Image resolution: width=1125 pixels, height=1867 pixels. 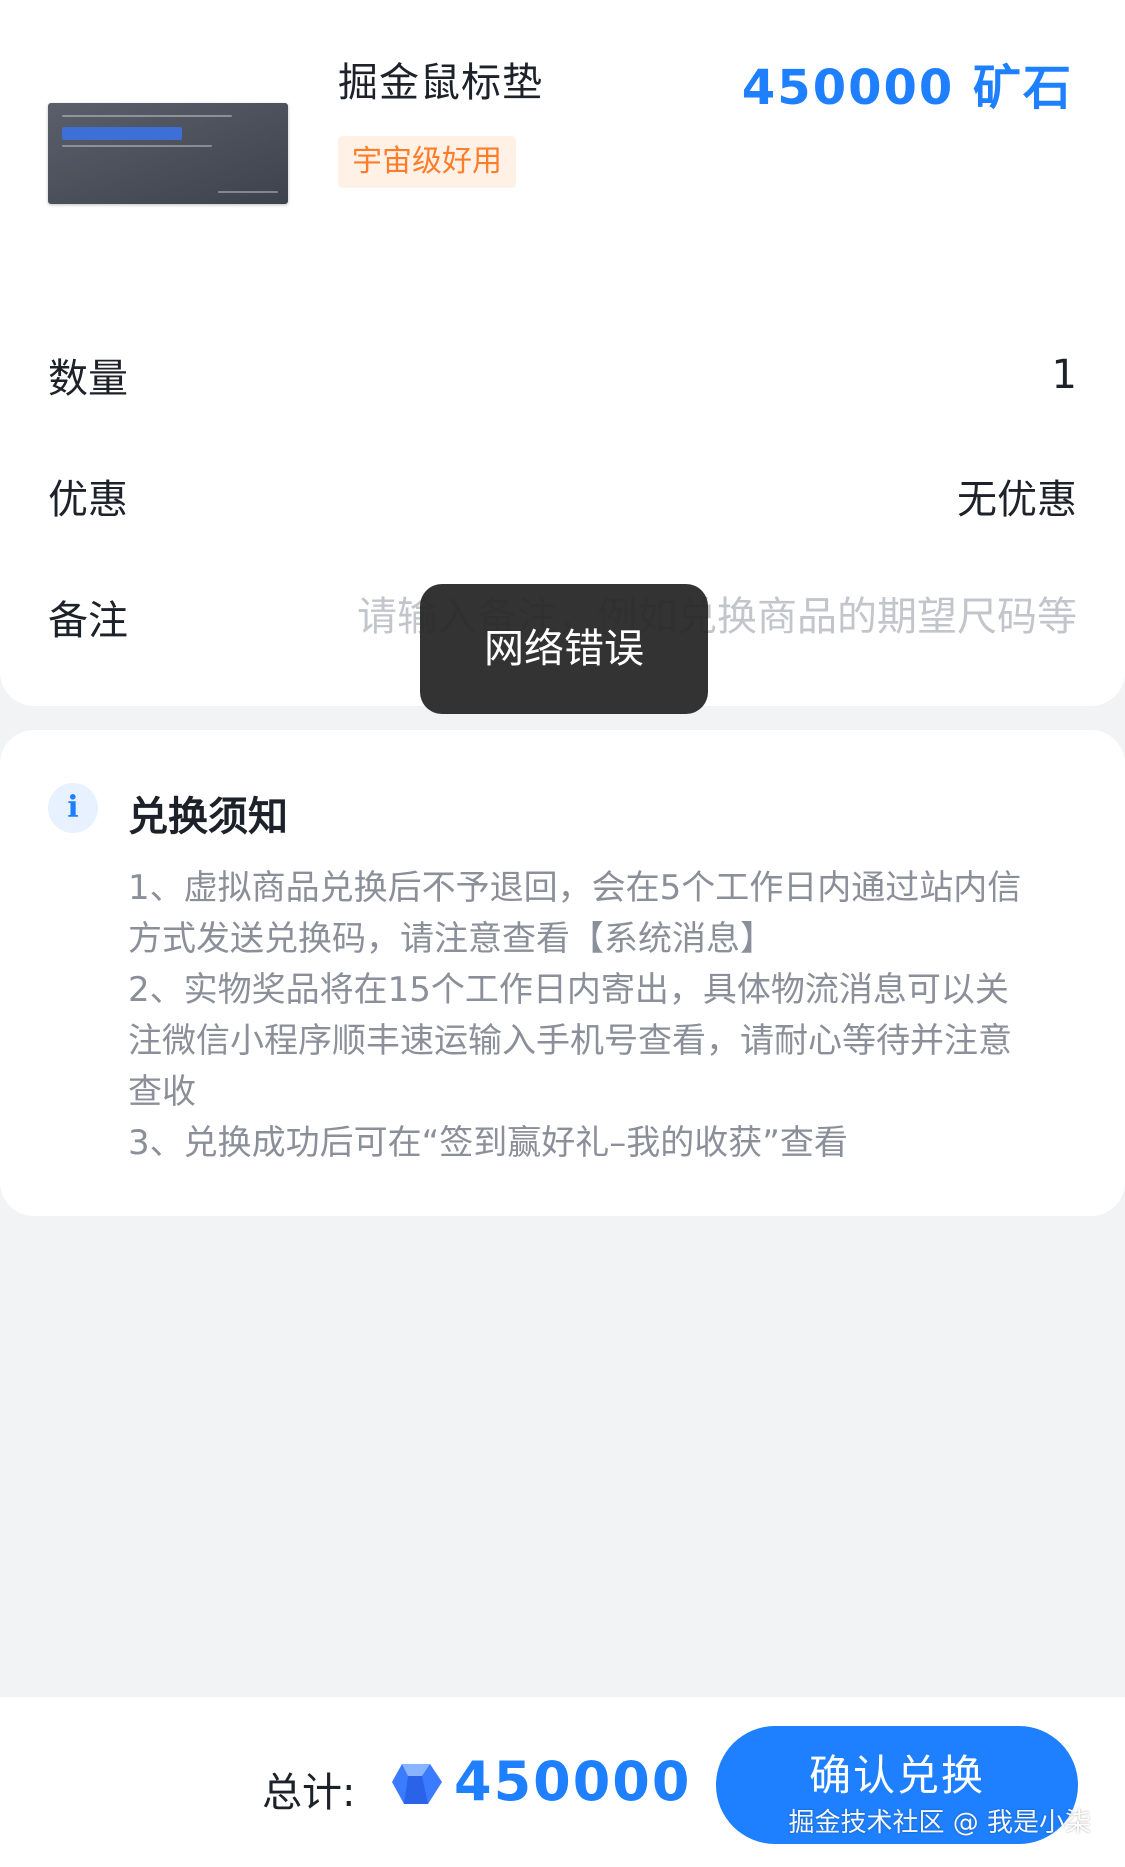 I want to click on error-toast: 网络错误, so click(x=564, y=649).